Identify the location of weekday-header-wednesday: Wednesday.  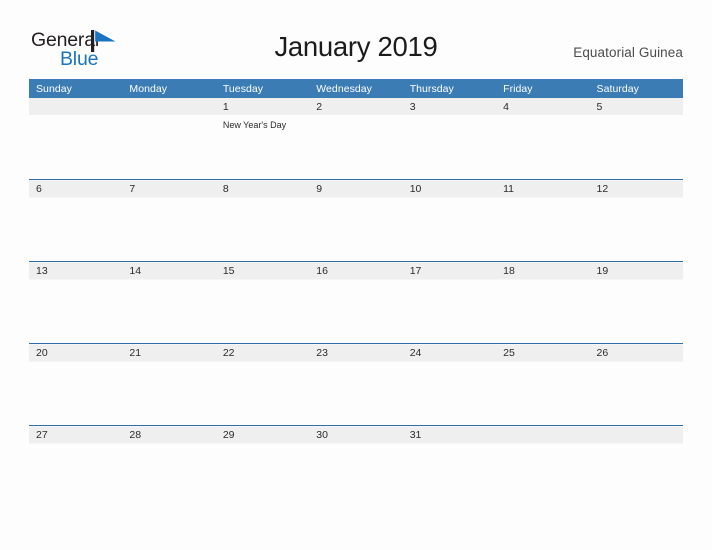
(356, 88).